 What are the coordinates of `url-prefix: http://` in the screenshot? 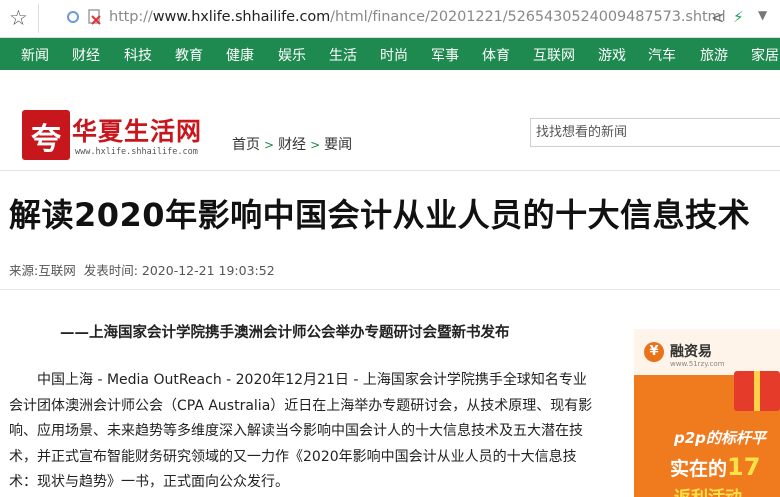 It's located at (131, 17).